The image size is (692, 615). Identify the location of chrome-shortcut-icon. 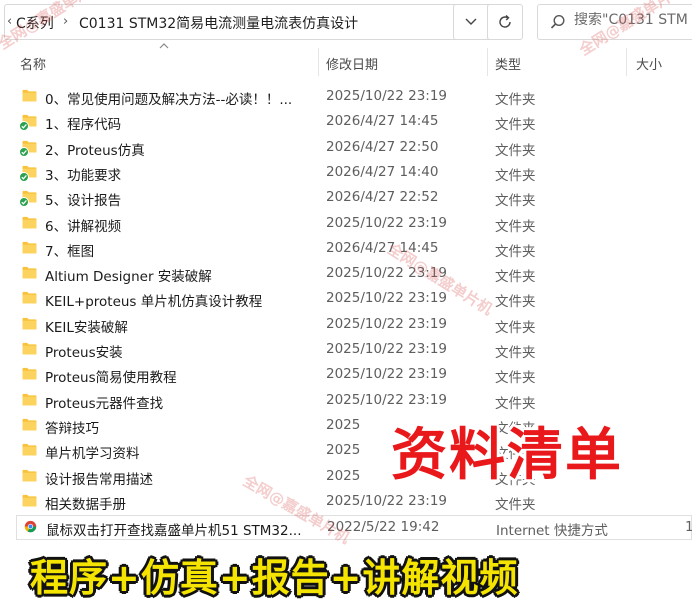
(30, 526).